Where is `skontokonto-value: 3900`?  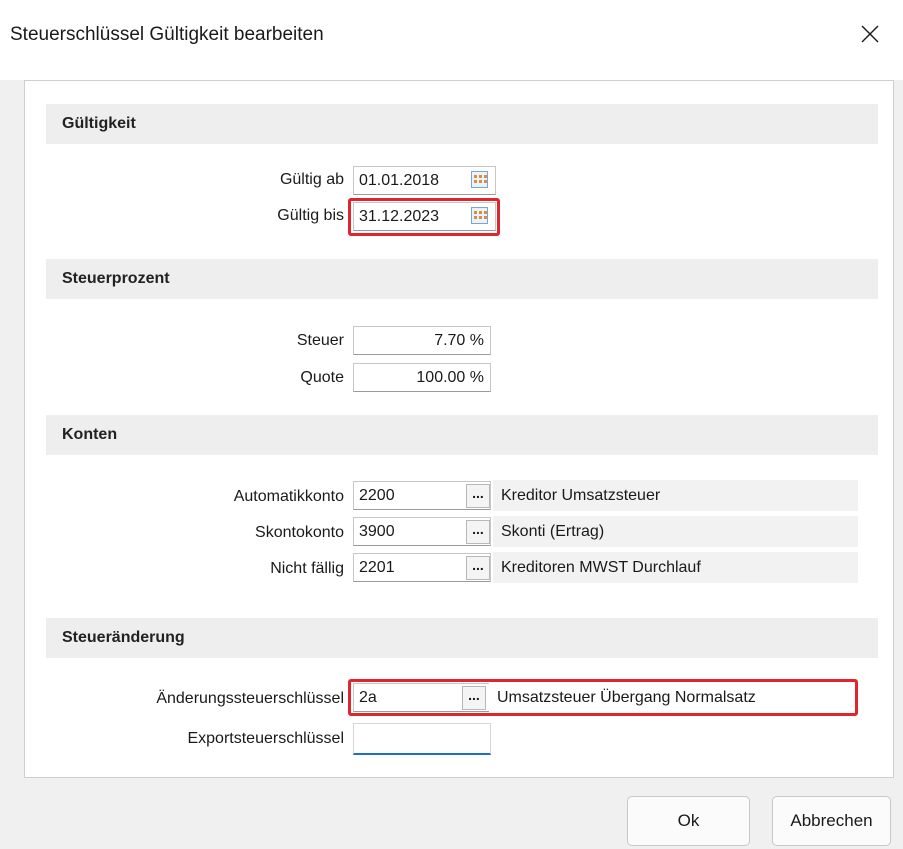
skontokonto-value: 3900 is located at coordinates (377, 531).